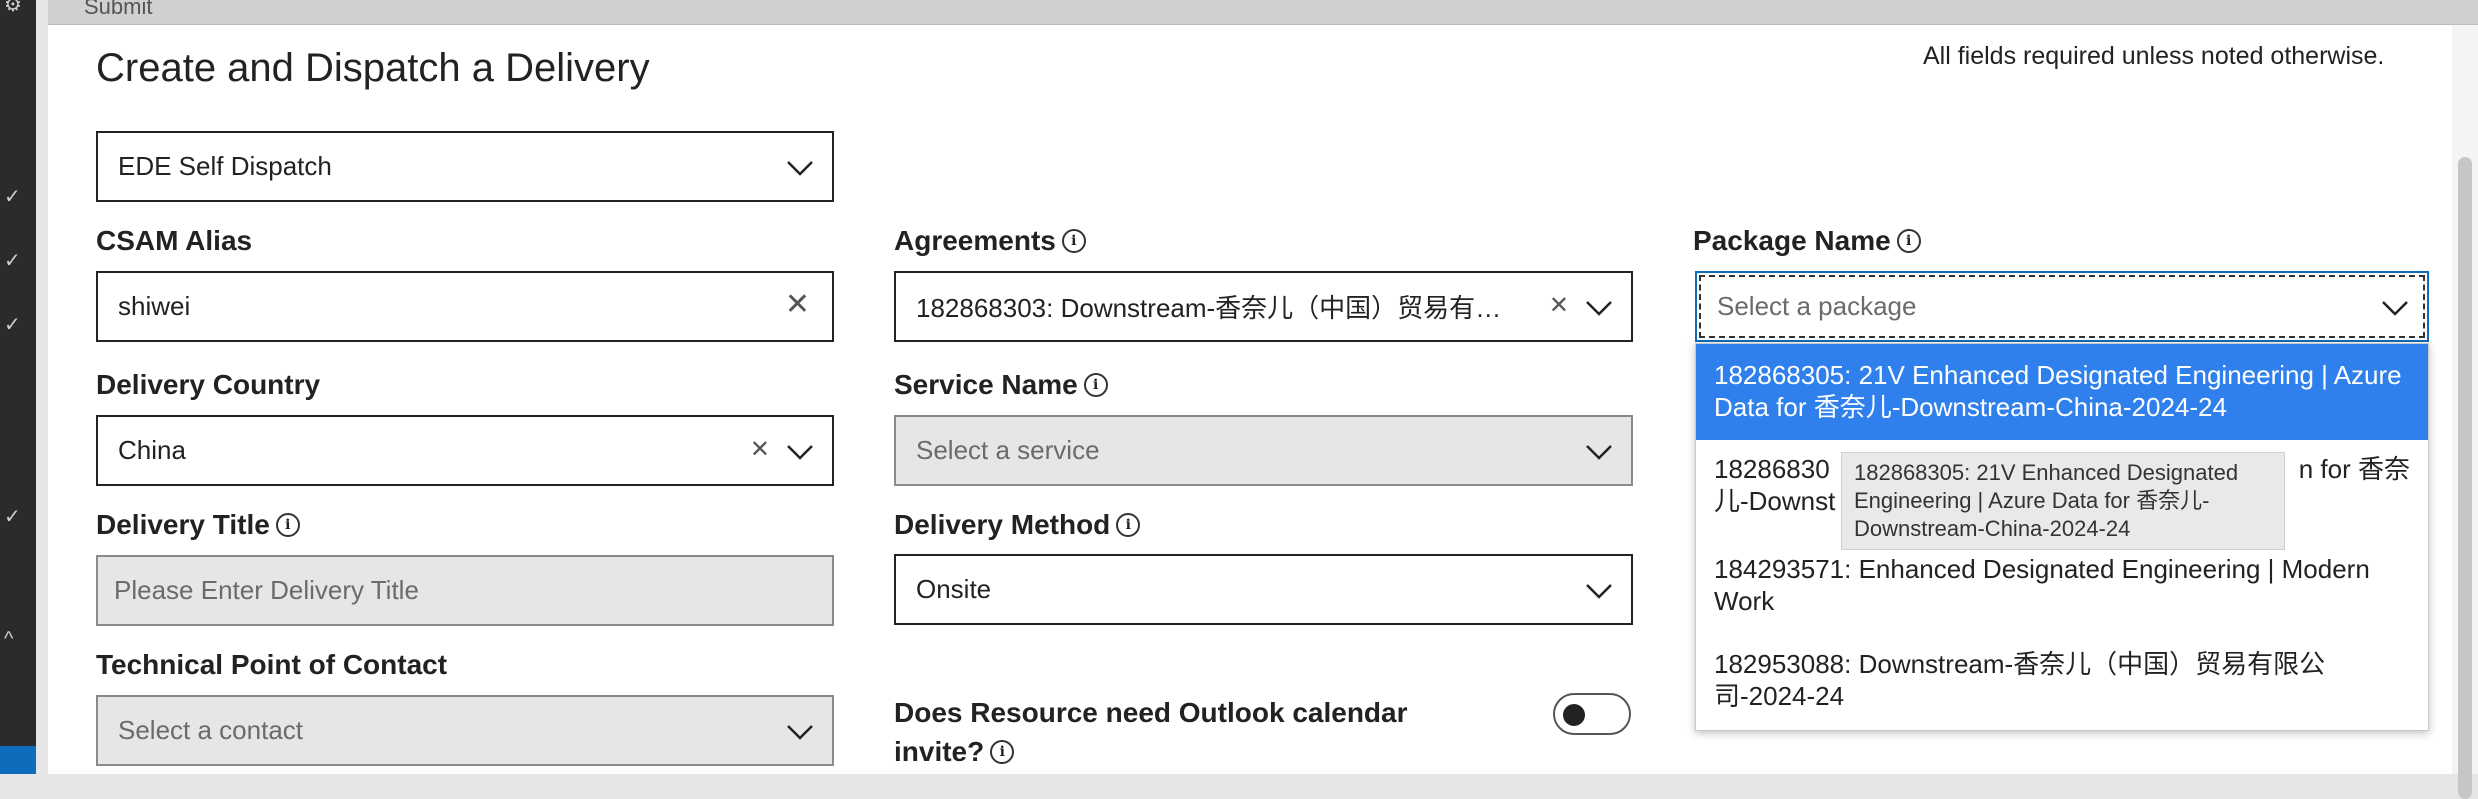  Describe the element at coordinates (1263, 450) in the screenshot. I see `service-name-select: Select a service` at that location.